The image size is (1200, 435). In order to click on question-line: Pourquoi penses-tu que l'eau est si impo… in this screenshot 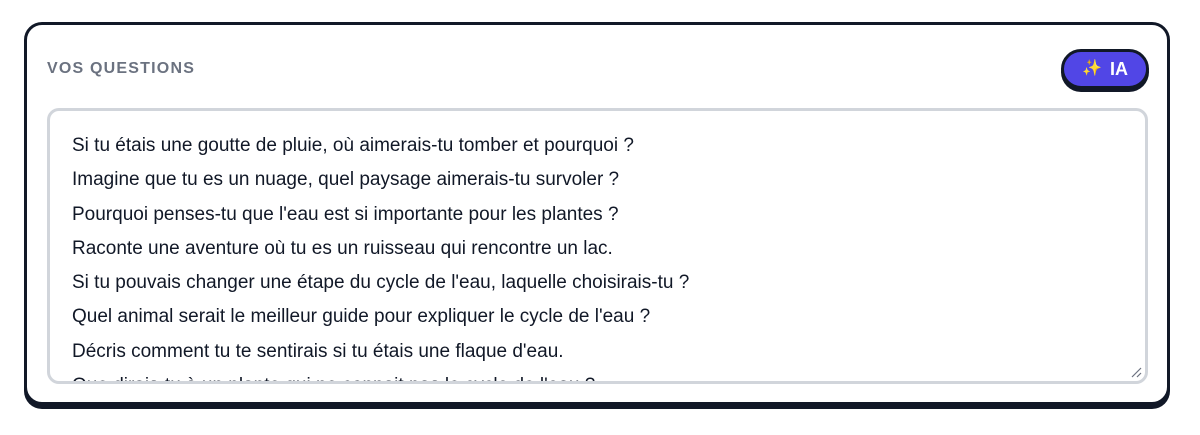, I will do `click(345, 214)`.